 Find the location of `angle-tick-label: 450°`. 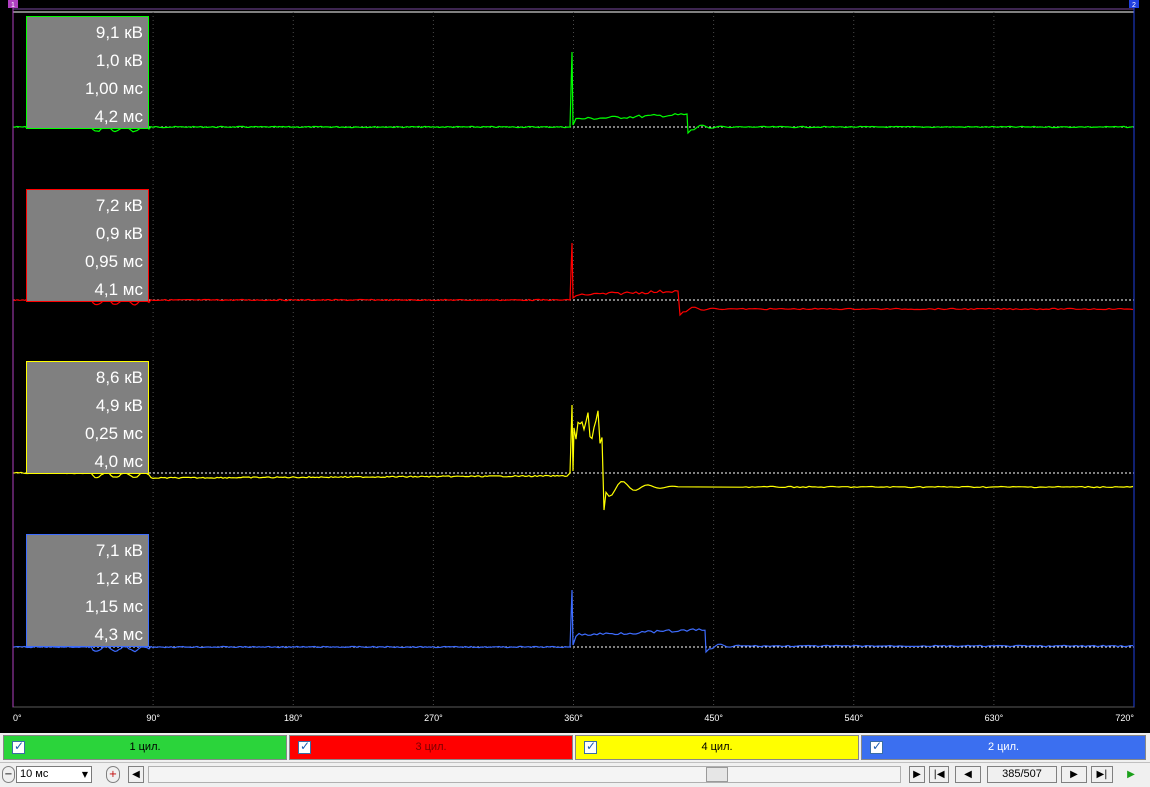

angle-tick-label: 450° is located at coordinates (713, 718).